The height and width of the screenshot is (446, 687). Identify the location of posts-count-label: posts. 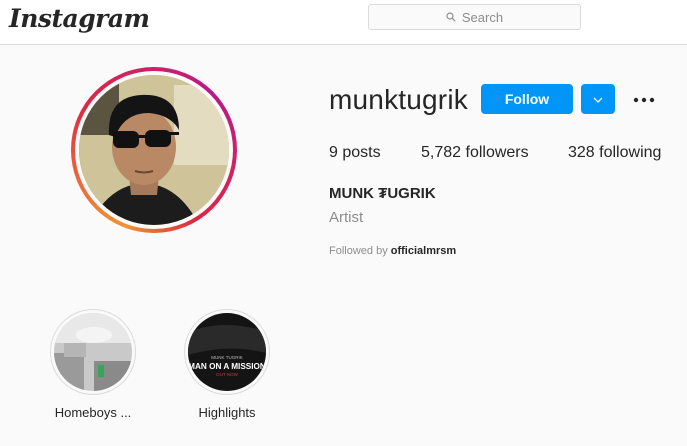
(361, 152).